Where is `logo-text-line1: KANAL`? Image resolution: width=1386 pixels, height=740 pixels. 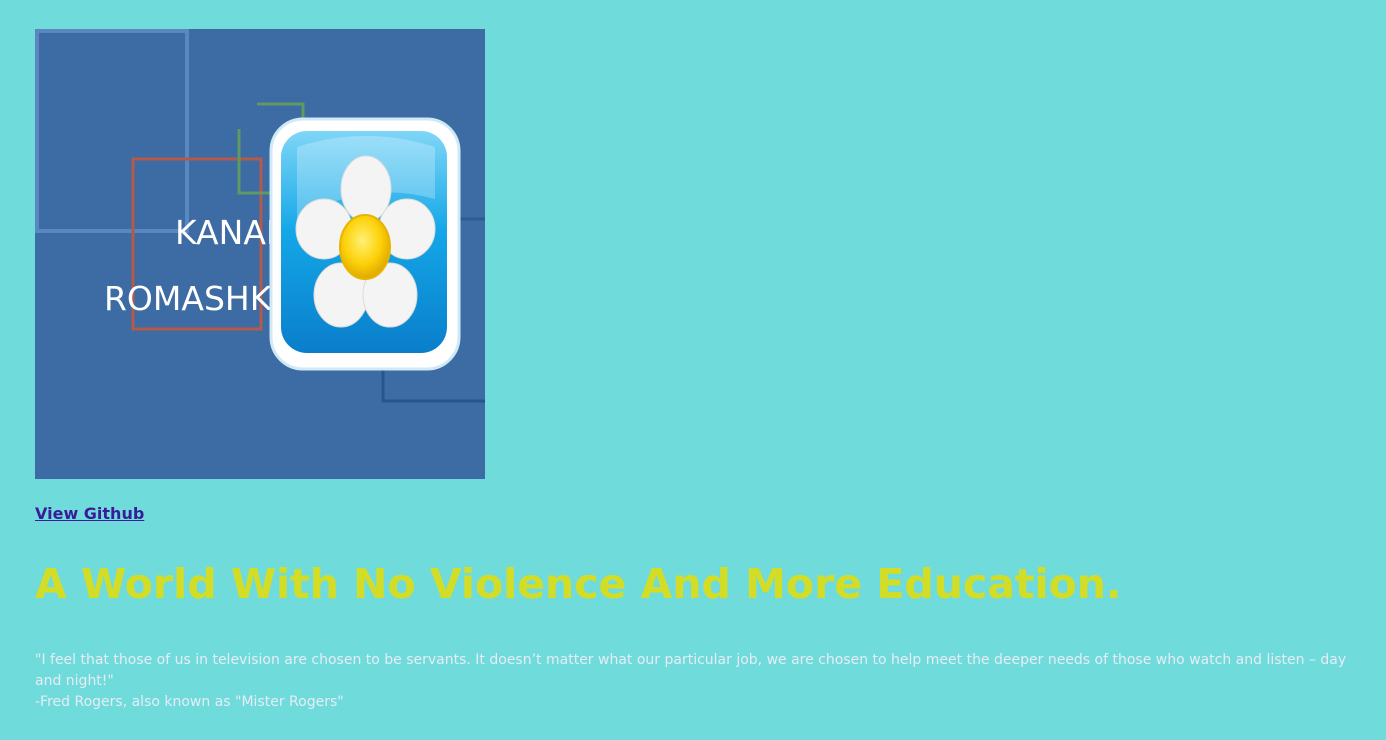 logo-text-line1: KANAL is located at coordinates (230, 232).